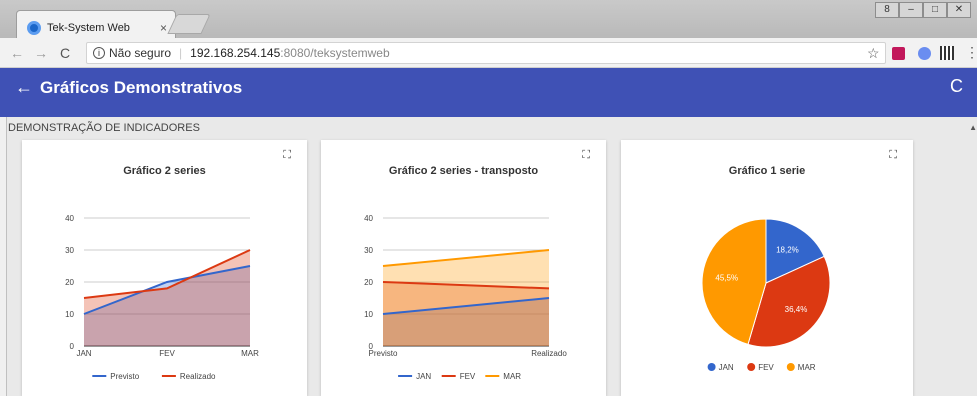  Describe the element at coordinates (34, 27) in the screenshot. I see `site-favicon-icon` at that location.